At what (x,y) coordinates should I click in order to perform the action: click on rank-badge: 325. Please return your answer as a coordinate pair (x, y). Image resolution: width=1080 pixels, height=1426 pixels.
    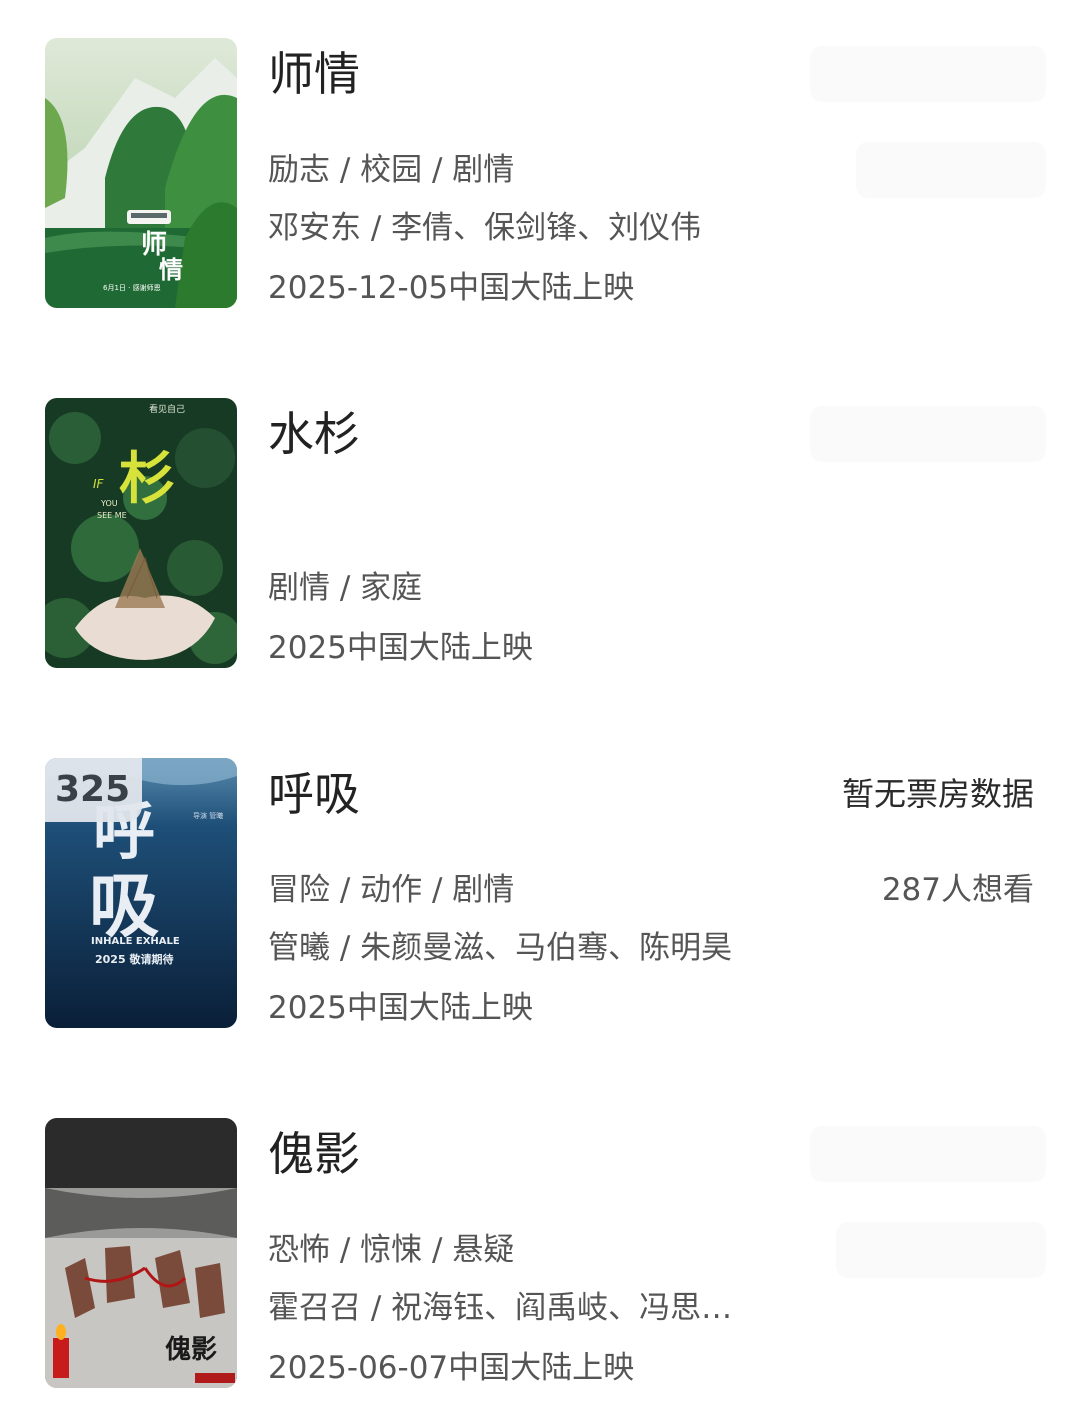
    Looking at the image, I should click on (94, 790).